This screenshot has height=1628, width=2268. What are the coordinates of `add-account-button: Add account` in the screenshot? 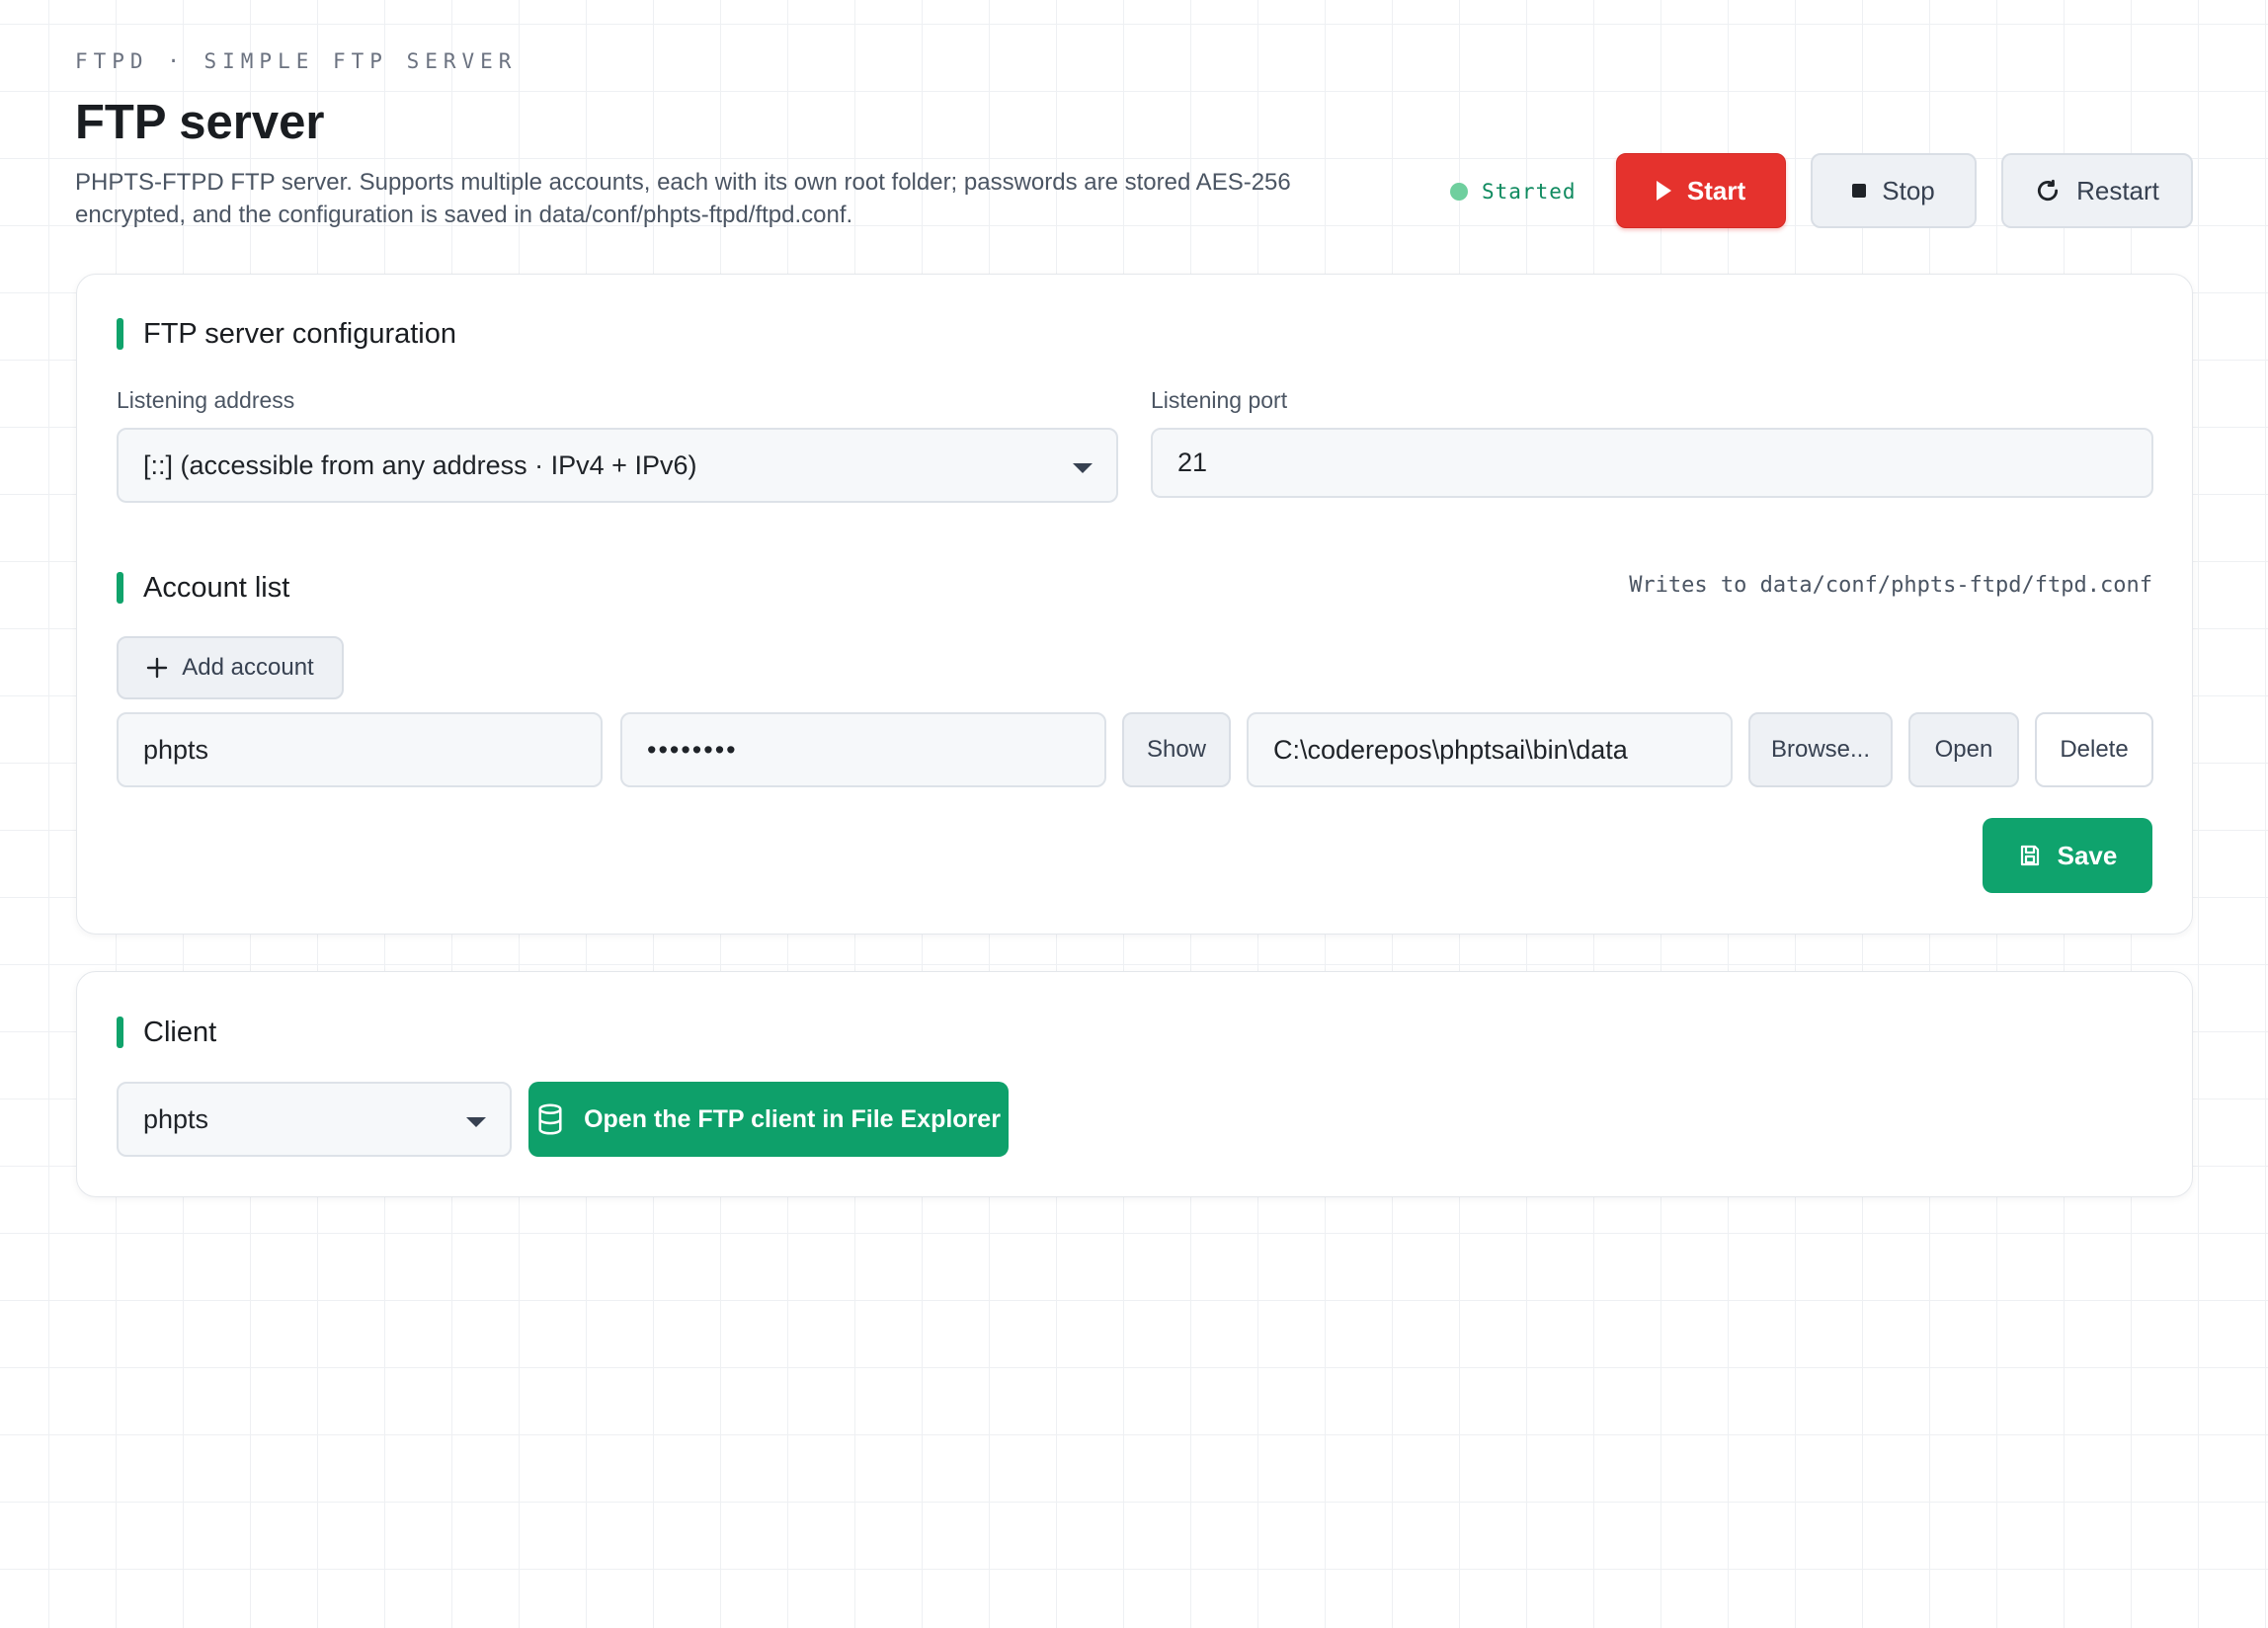 It's located at (231, 667).